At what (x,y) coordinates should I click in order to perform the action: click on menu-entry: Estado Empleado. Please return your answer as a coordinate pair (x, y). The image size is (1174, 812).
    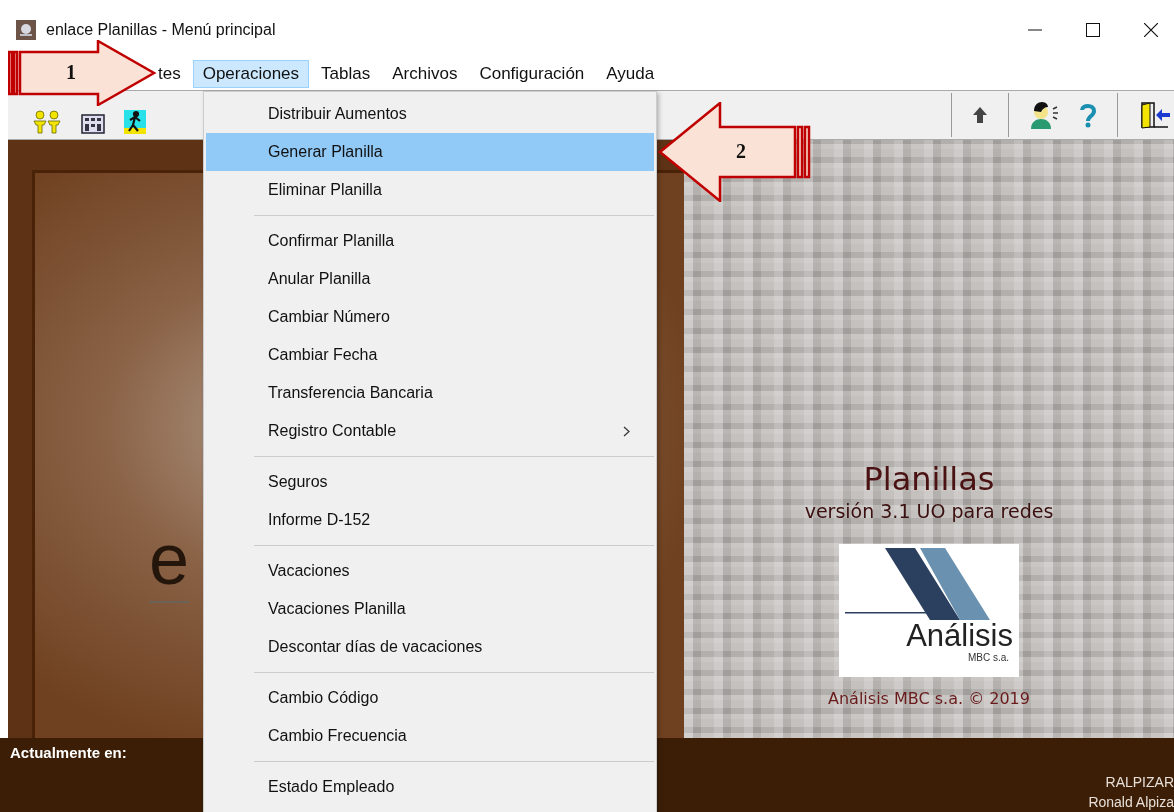
    Looking at the image, I should click on (430, 787).